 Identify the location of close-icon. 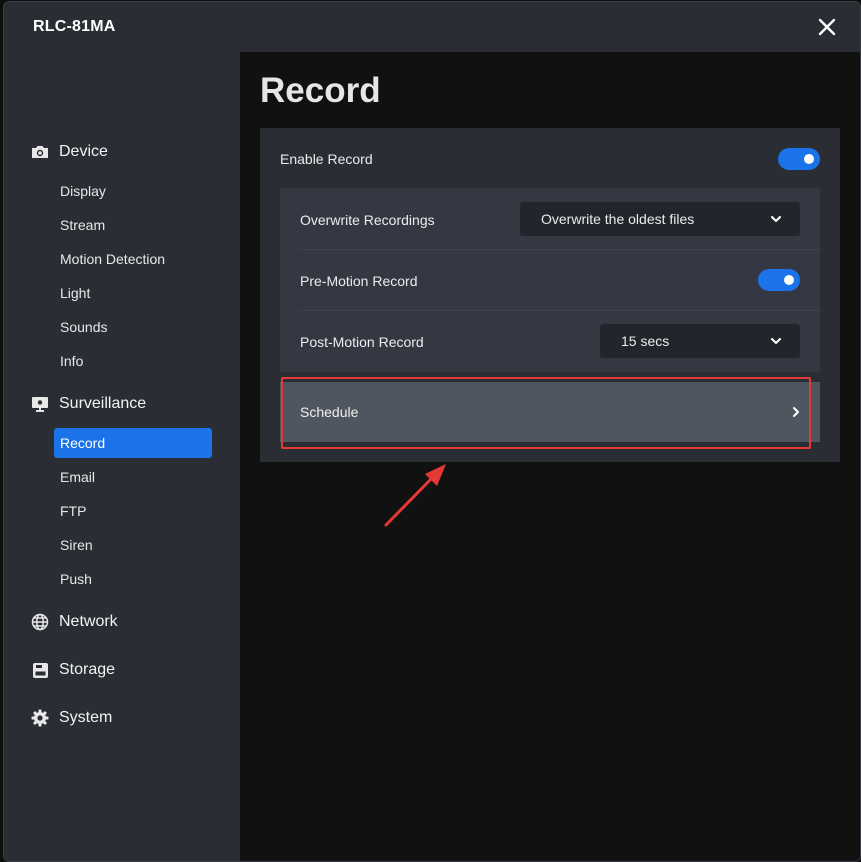
(827, 27).